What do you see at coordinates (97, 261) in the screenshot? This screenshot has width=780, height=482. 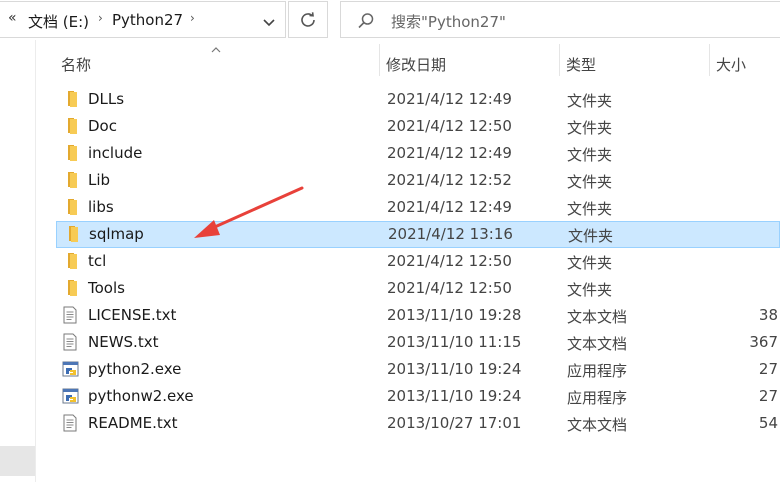 I see `file-name: tcl` at bounding box center [97, 261].